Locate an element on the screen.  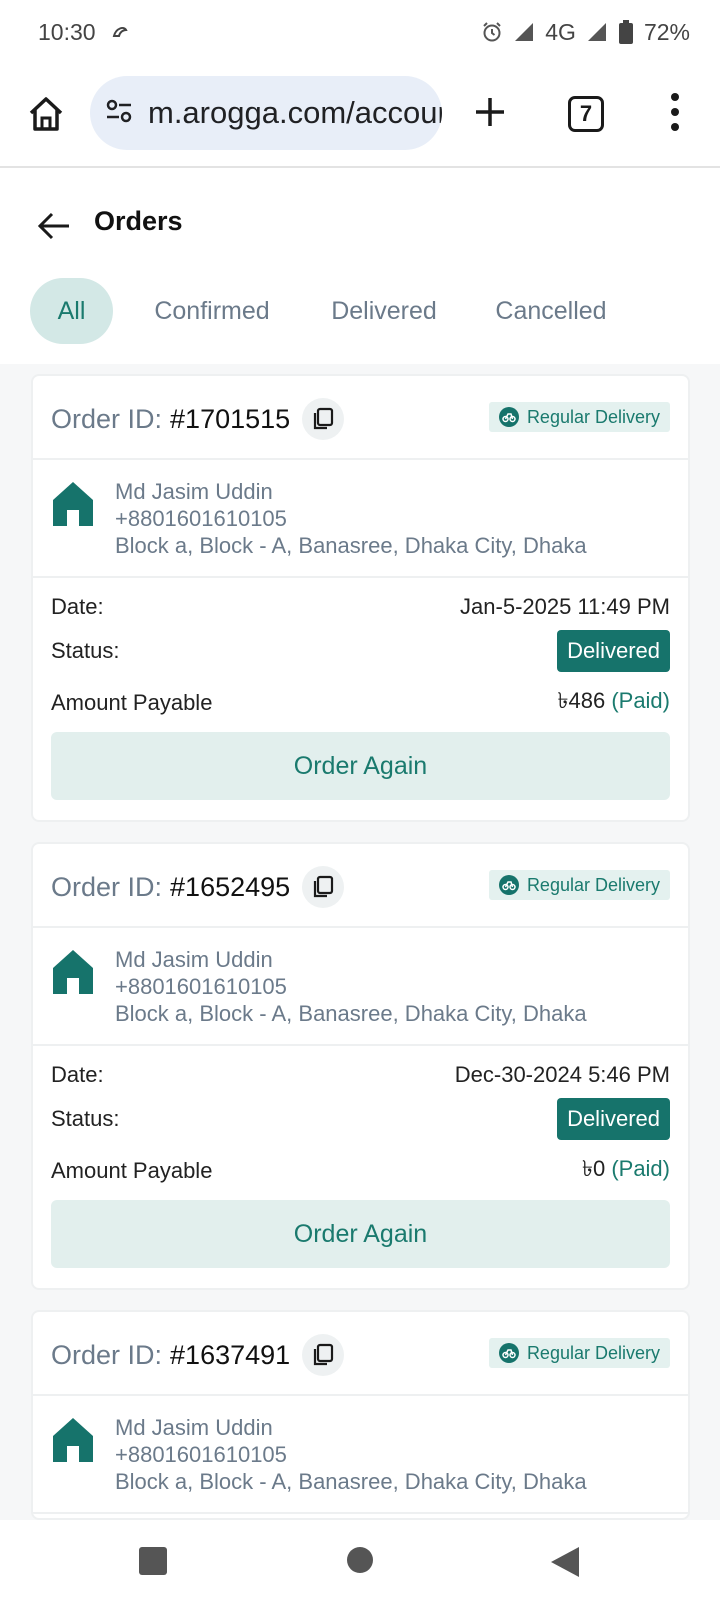
alarm-icon is located at coordinates (492, 32).